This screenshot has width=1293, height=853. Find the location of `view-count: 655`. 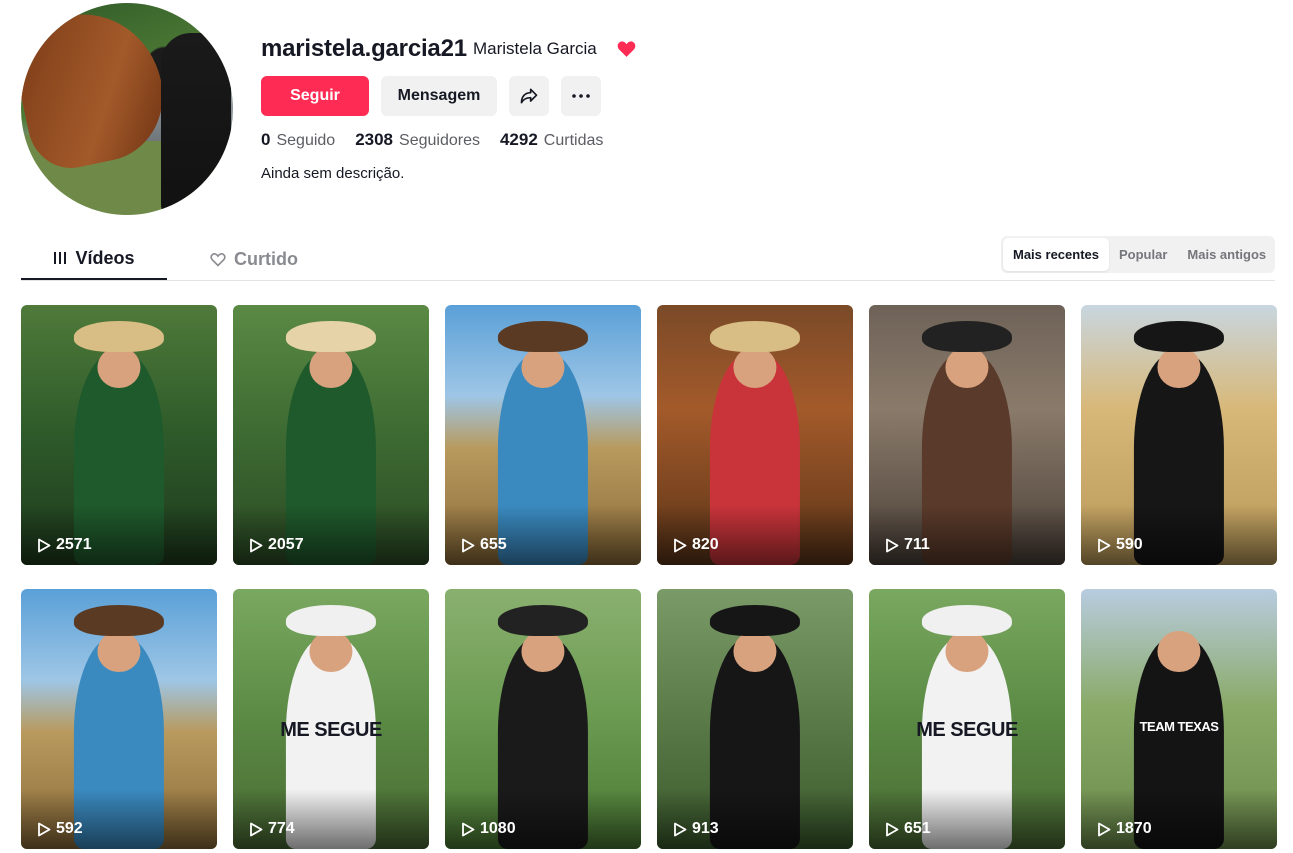

view-count: 655 is located at coordinates (484, 545).